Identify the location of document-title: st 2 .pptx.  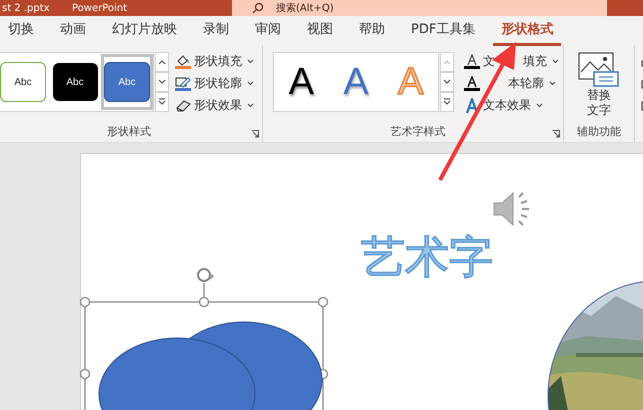
(26, 8).